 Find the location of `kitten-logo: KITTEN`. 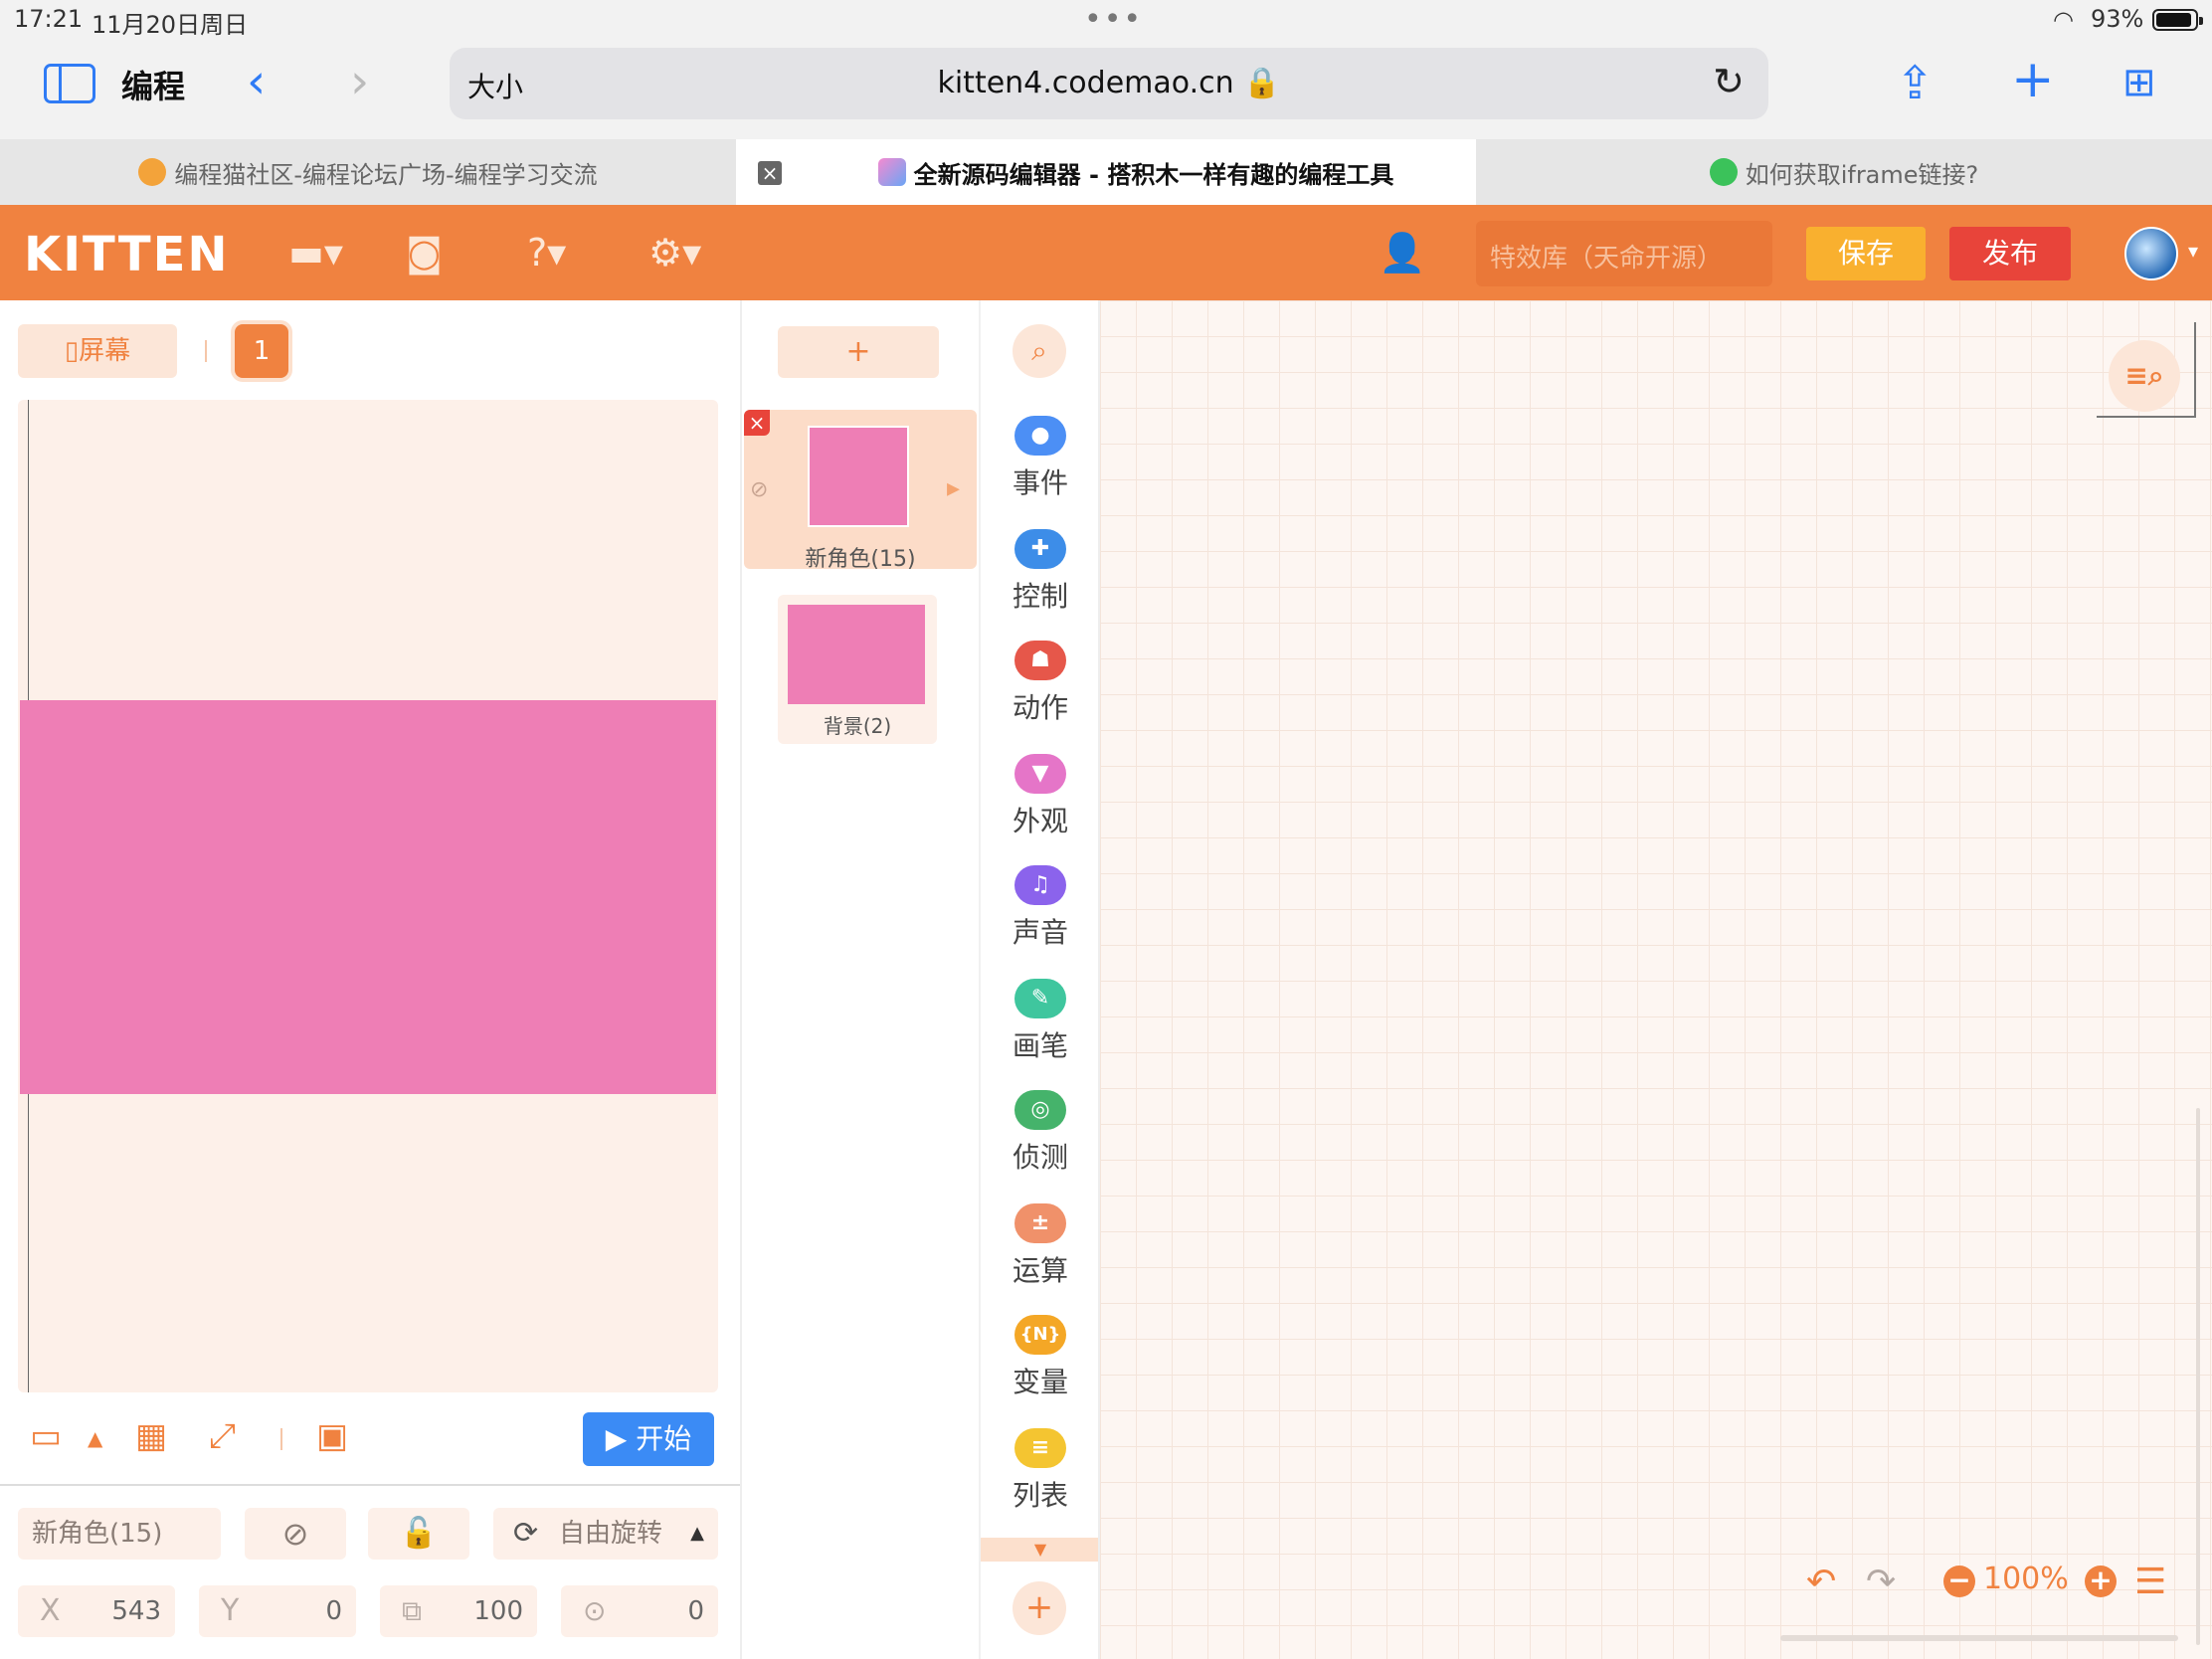

kitten-logo: KITTEN is located at coordinates (127, 254).